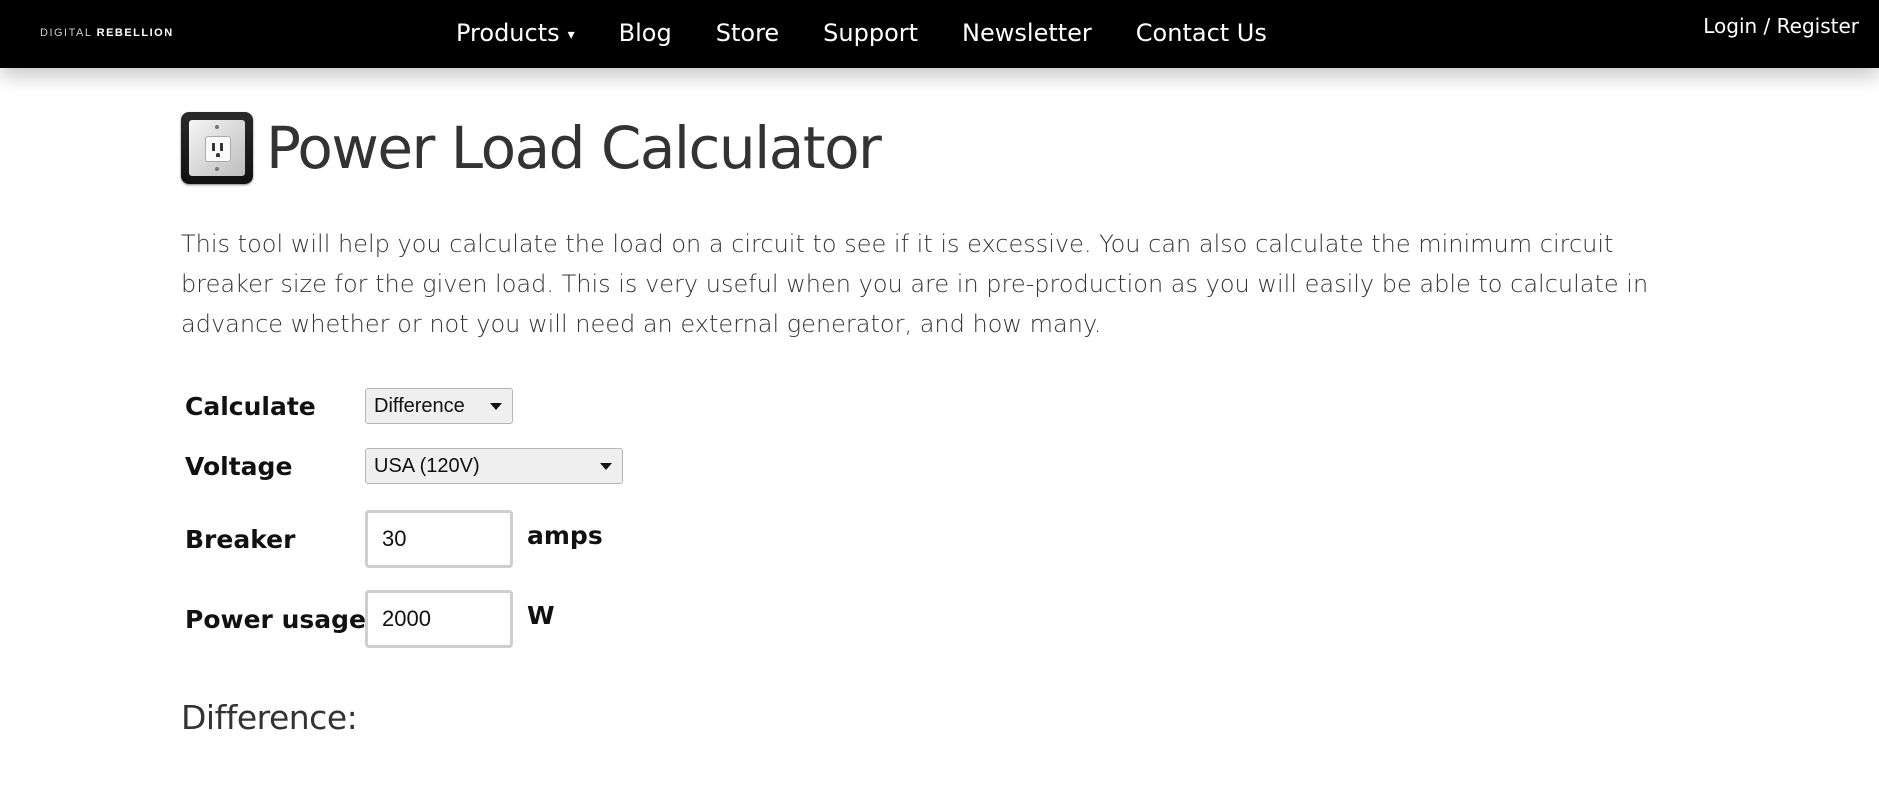 The width and height of the screenshot is (1879, 810). What do you see at coordinates (427, 465) in the screenshot?
I see `voltage-selected-value: USA (120V)` at bounding box center [427, 465].